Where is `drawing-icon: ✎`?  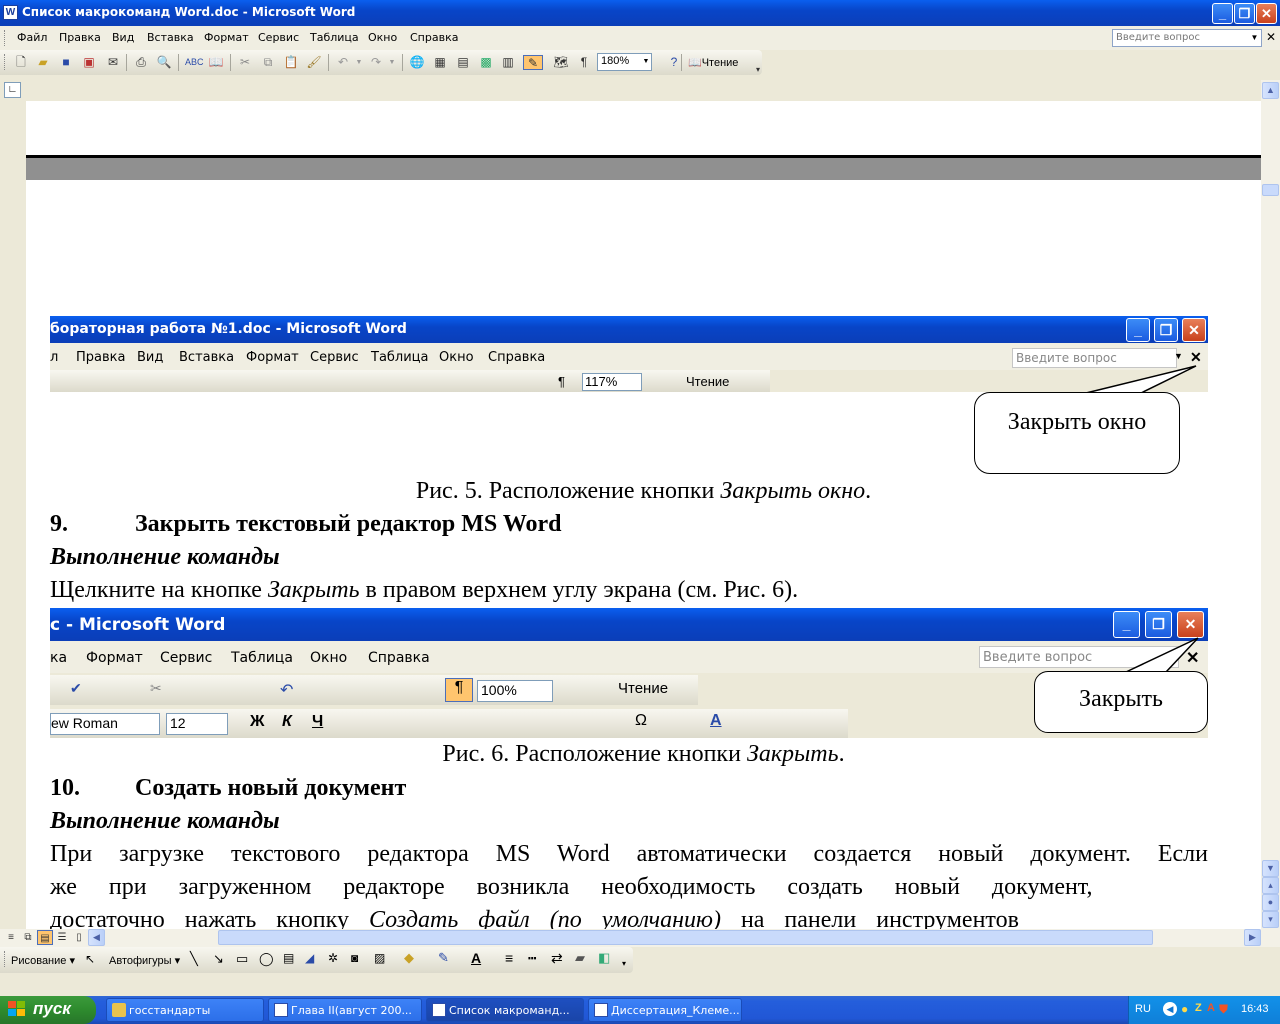 drawing-icon: ✎ is located at coordinates (533, 62).